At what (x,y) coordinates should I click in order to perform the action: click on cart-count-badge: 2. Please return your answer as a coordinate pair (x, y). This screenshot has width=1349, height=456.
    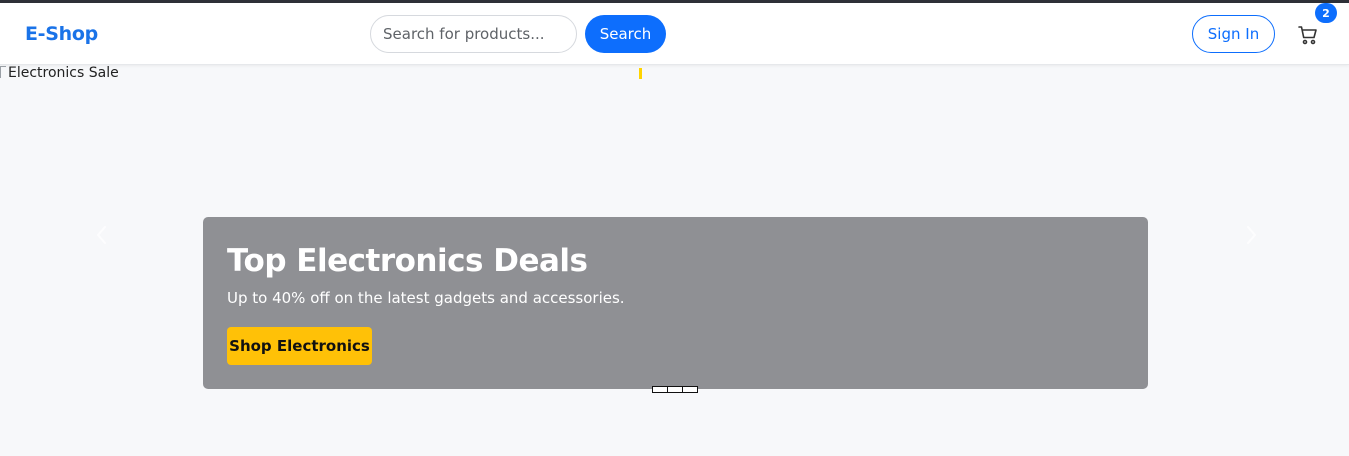
    Looking at the image, I should click on (1326, 13).